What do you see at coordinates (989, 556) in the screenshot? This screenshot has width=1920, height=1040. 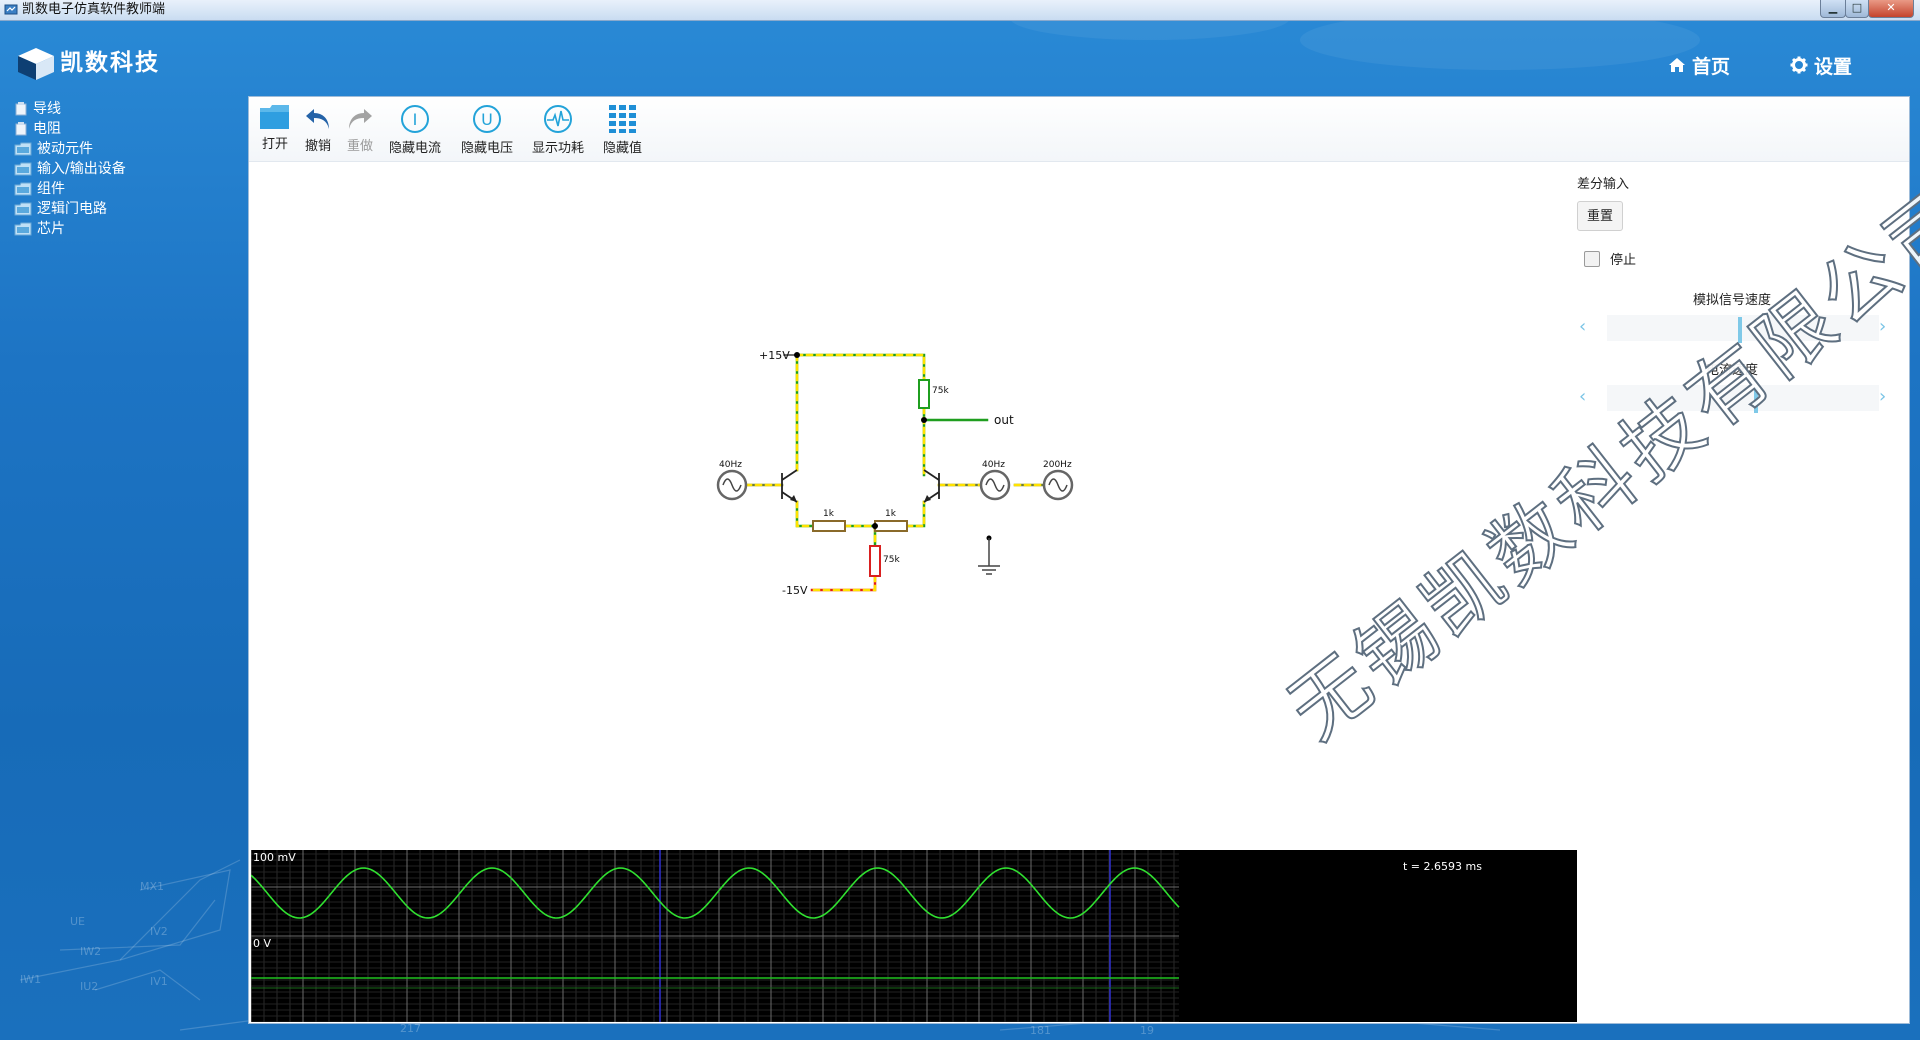 I see `ground-symbol` at bounding box center [989, 556].